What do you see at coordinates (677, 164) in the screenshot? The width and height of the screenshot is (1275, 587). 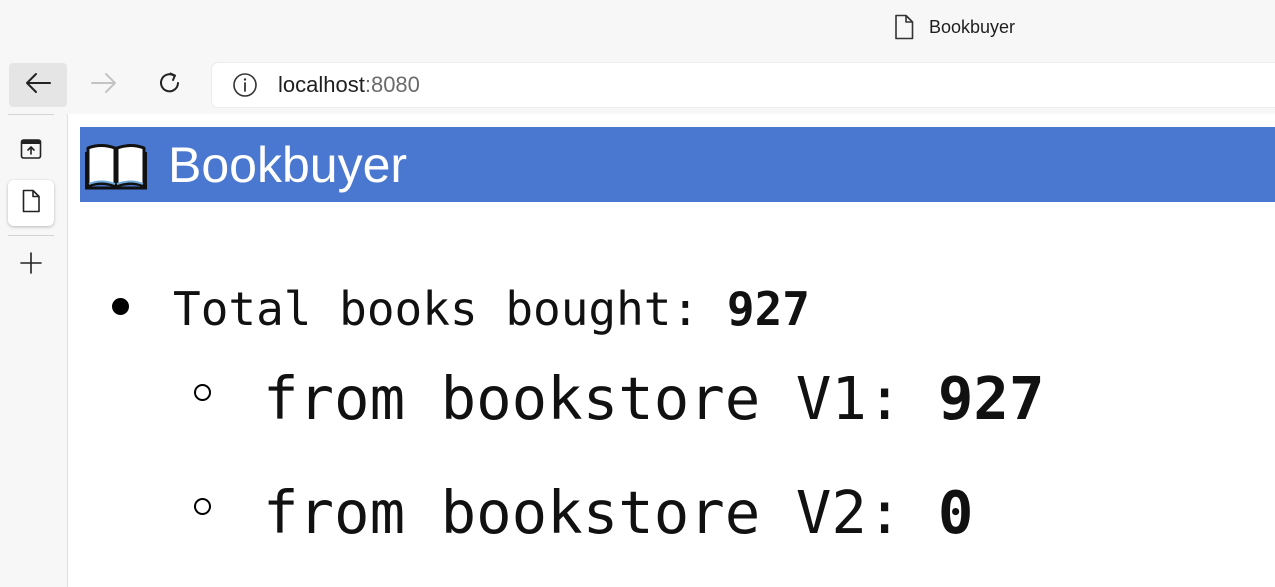 I see `page-header: Bookbuyer` at bounding box center [677, 164].